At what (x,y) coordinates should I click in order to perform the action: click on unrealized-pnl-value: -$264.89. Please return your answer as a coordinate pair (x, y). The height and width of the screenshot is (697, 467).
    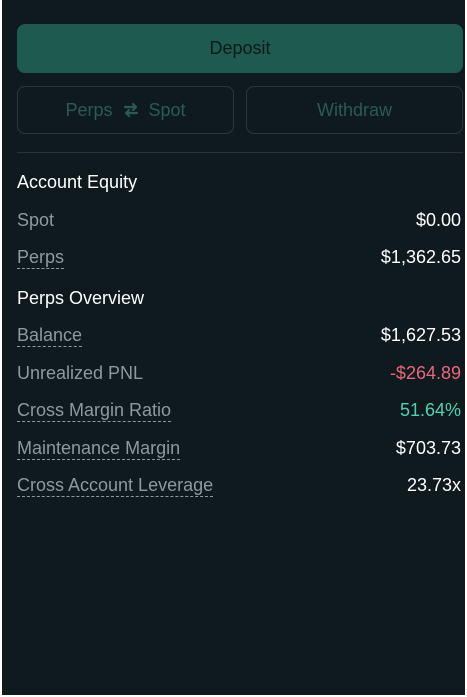
    Looking at the image, I should click on (425, 373).